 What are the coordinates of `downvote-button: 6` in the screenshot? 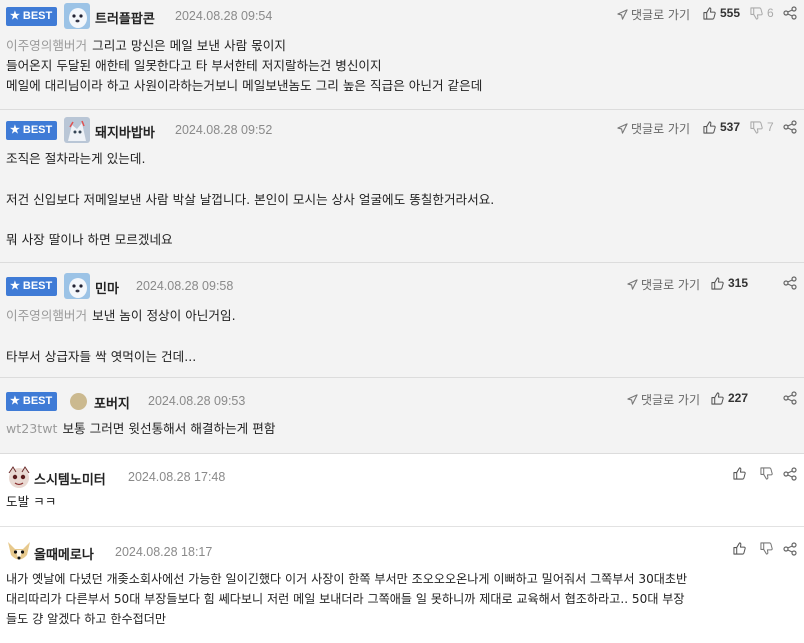 It's located at (762, 13).